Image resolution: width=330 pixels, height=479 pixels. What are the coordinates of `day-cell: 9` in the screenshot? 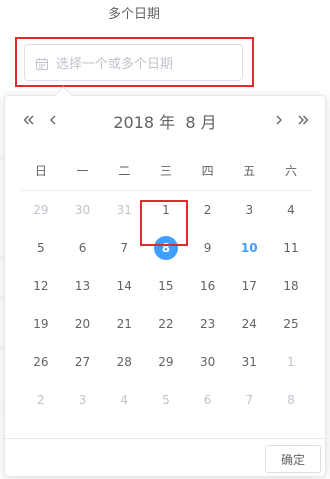 It's located at (208, 248).